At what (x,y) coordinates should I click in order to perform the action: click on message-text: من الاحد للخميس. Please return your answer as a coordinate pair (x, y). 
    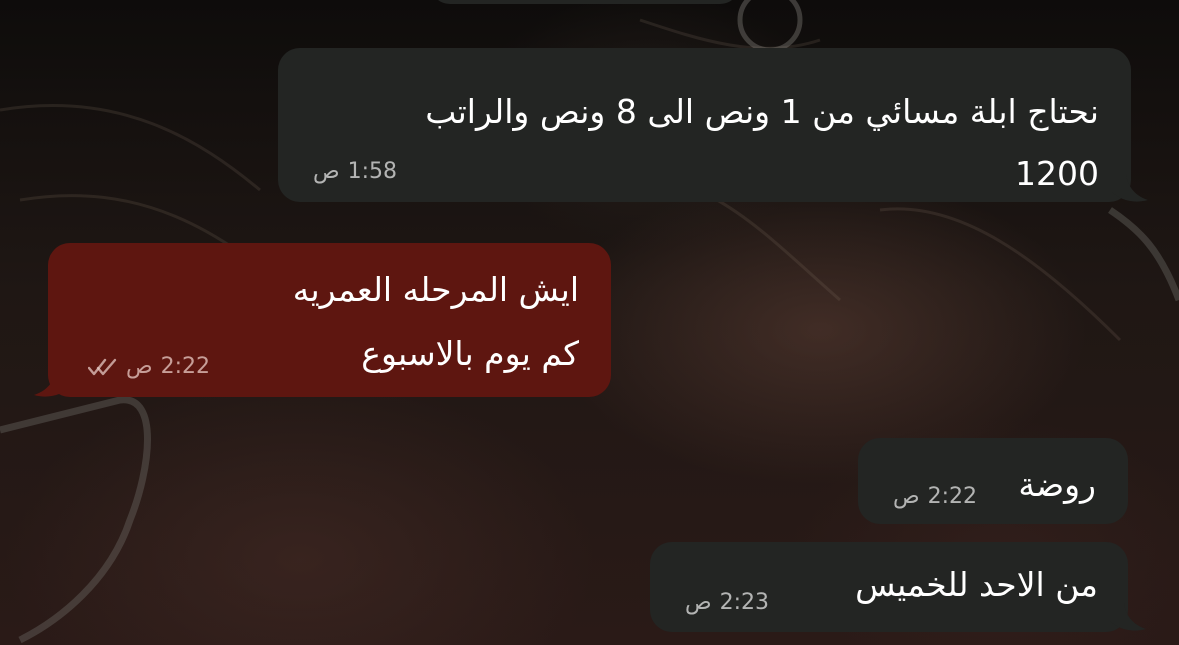
    Looking at the image, I should click on (976, 585).